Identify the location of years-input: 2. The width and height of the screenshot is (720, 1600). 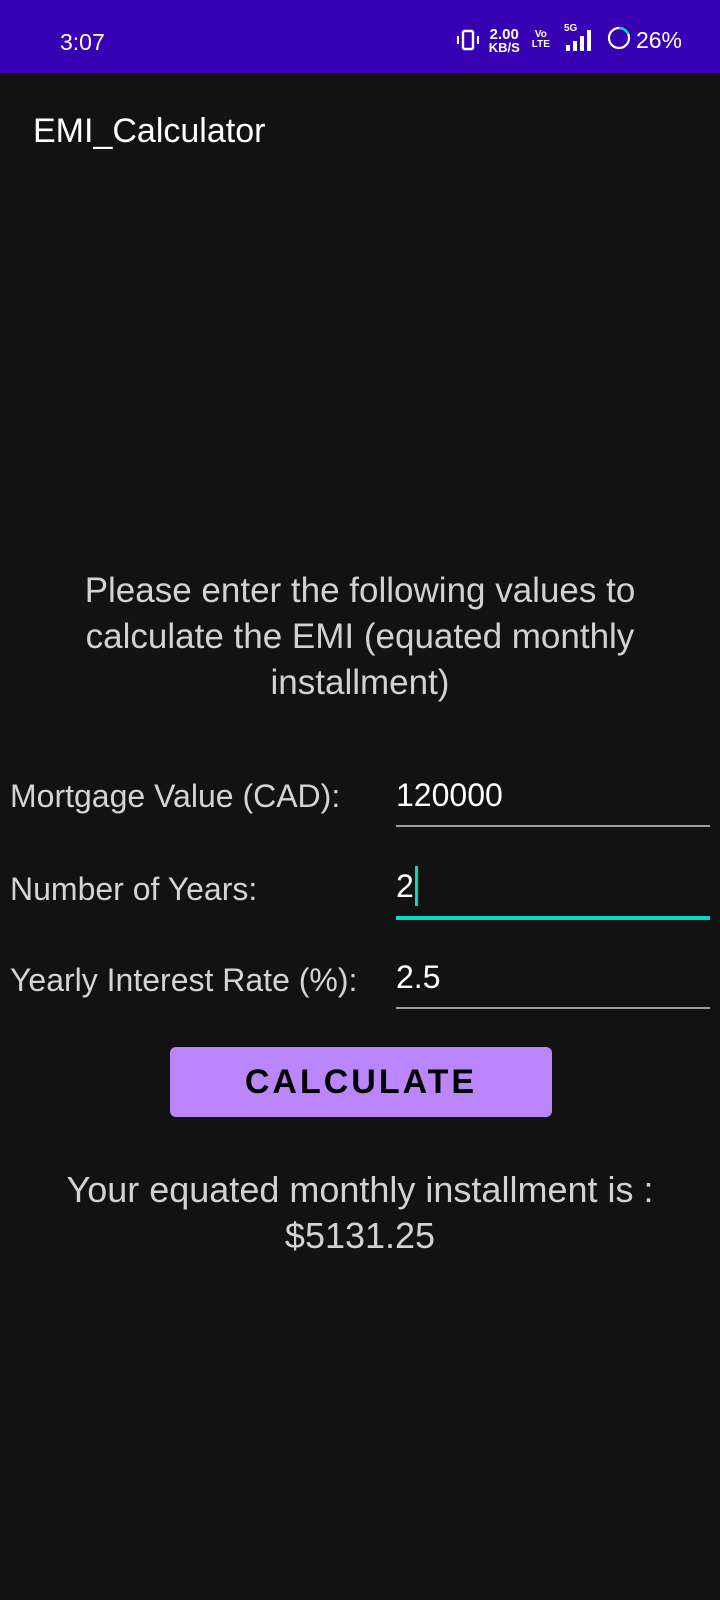
(553, 890).